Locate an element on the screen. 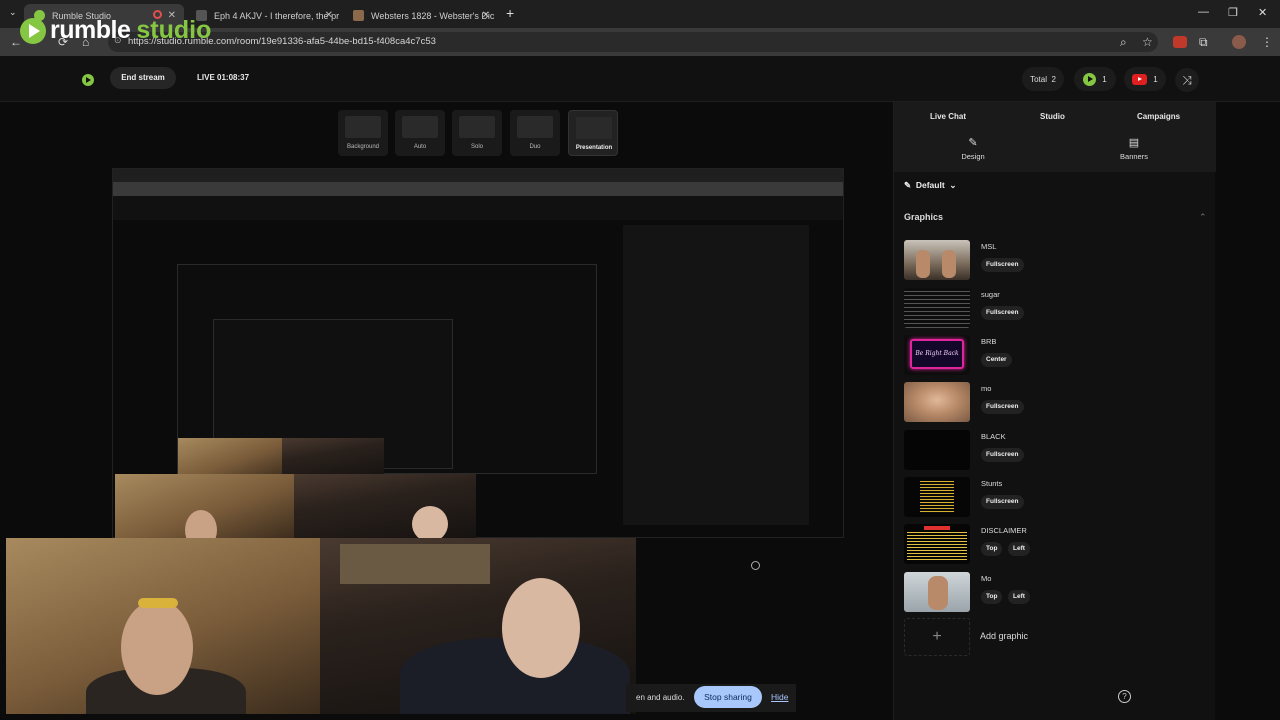 This screenshot has width=1280, height=720. tab-live-chat: Live Chat is located at coordinates (948, 116).